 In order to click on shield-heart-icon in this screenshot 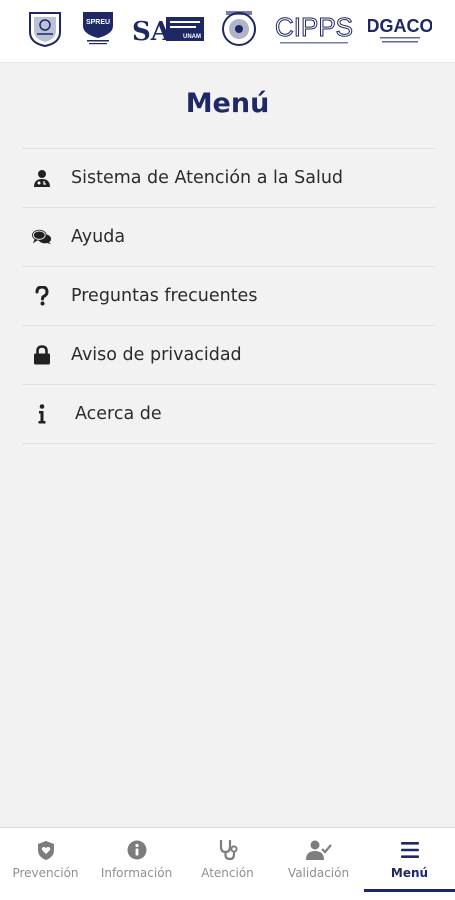, I will do `click(45, 850)`.